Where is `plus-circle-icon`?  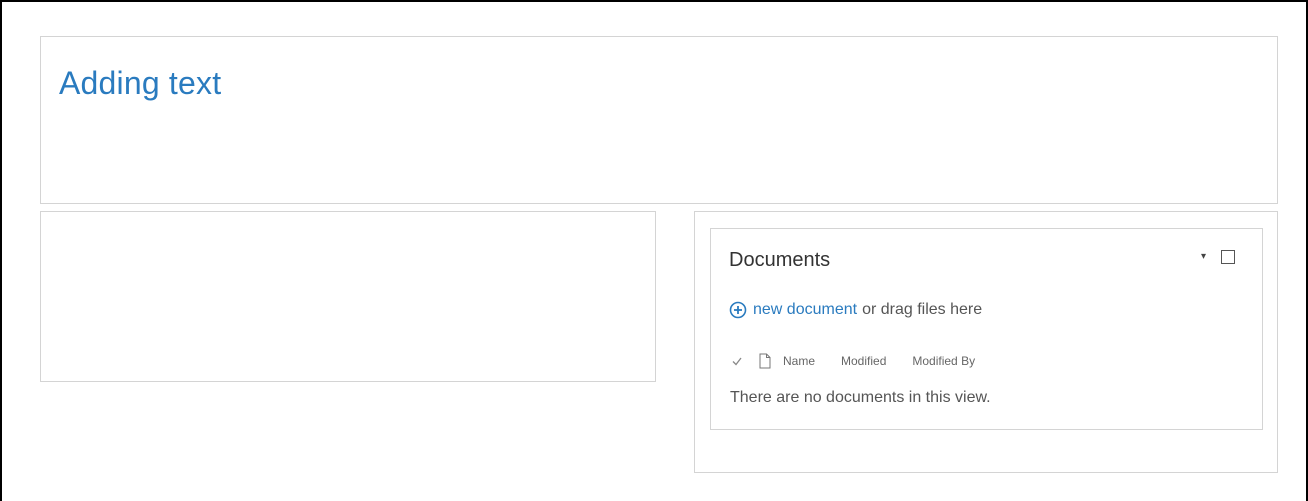
plus-circle-icon is located at coordinates (738, 310).